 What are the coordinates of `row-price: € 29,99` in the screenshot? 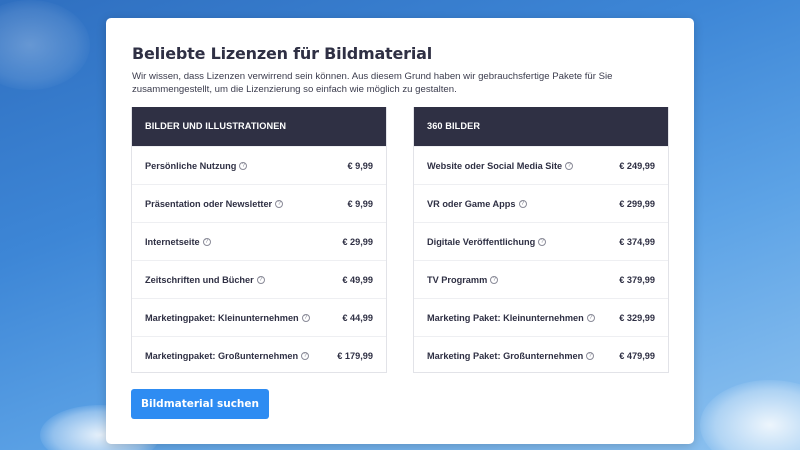 It's located at (357, 241).